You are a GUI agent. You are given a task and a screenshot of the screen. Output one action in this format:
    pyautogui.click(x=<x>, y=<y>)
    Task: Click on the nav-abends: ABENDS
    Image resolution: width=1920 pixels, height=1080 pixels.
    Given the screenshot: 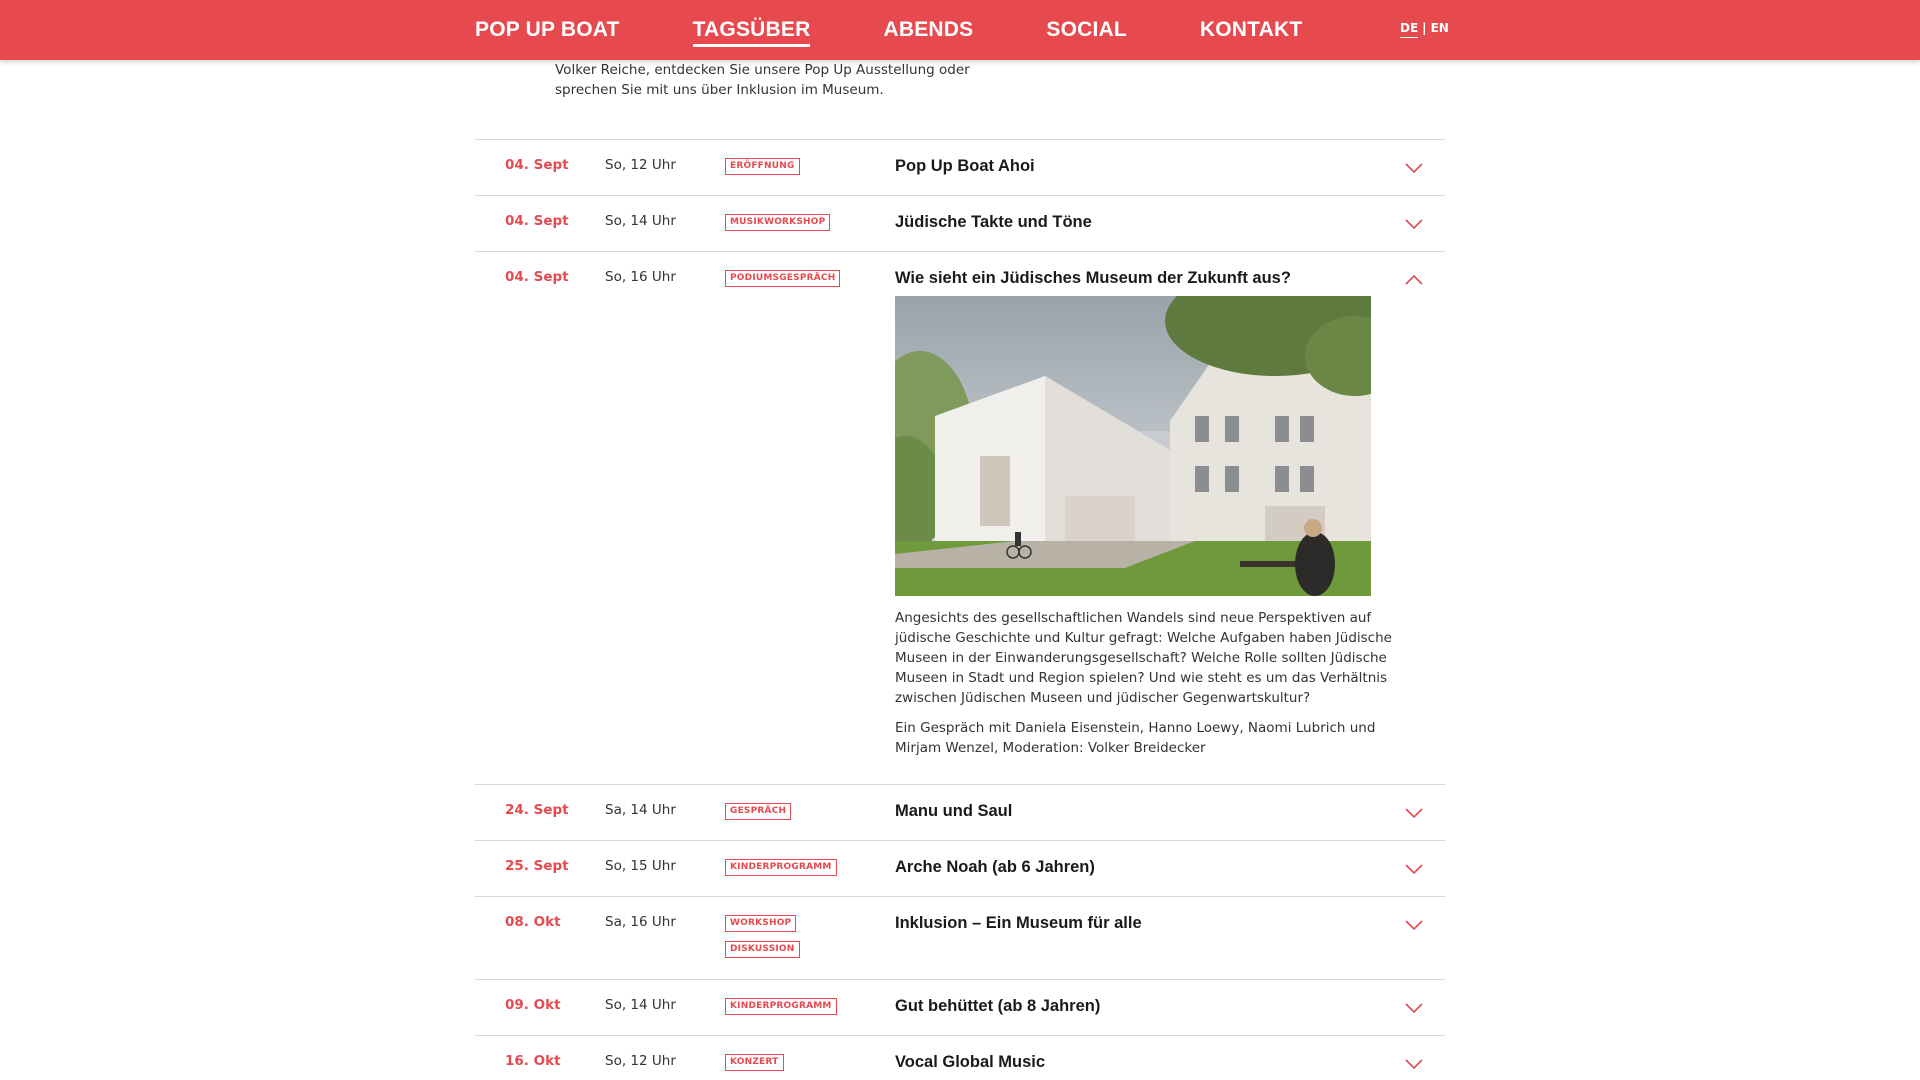 What is the action you would take?
    pyautogui.click(x=928, y=30)
    